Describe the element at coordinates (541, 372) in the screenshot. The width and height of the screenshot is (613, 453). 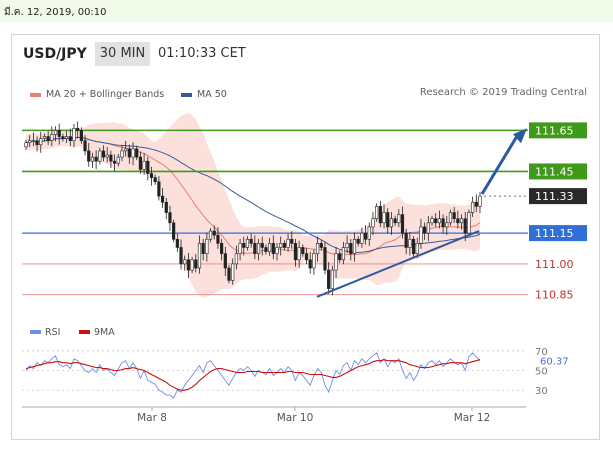
I see `rsi-tick-1: 50` at that location.